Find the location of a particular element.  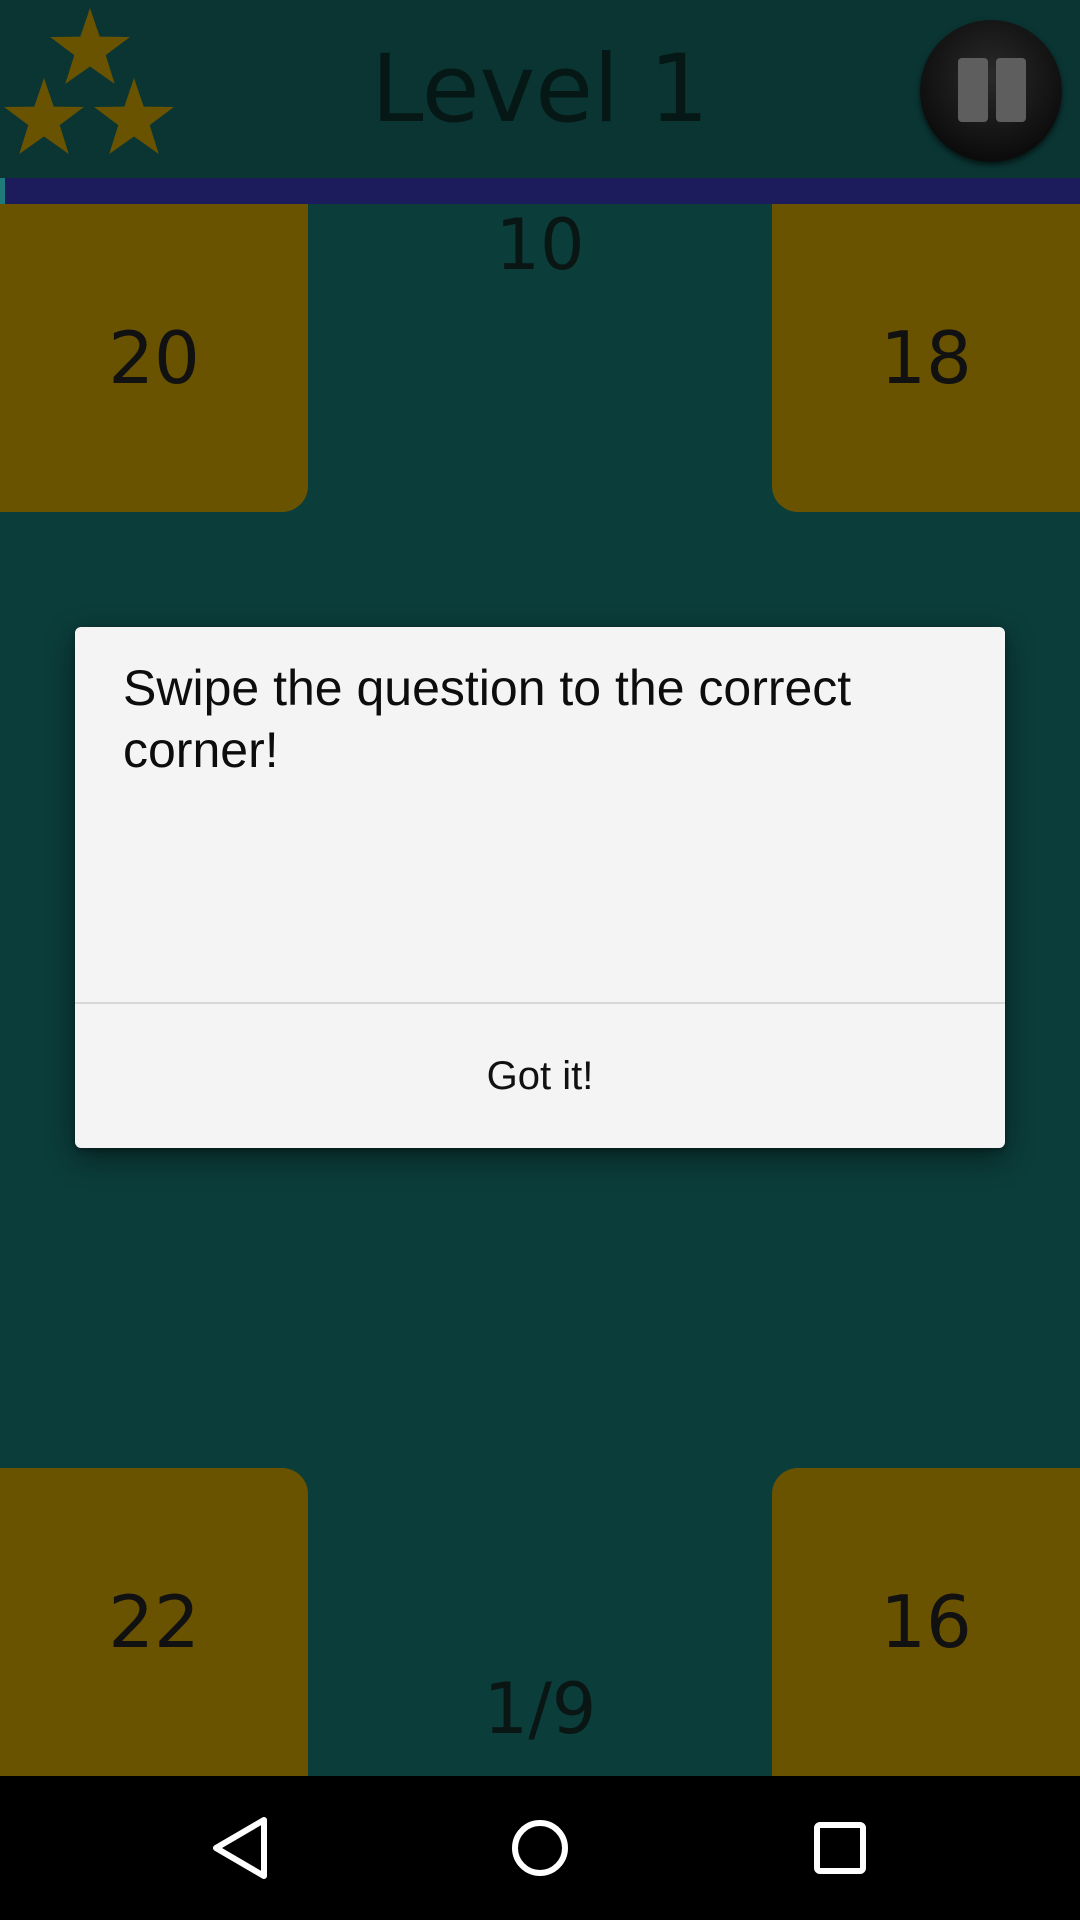

home-circle-icon is located at coordinates (540, 1848).